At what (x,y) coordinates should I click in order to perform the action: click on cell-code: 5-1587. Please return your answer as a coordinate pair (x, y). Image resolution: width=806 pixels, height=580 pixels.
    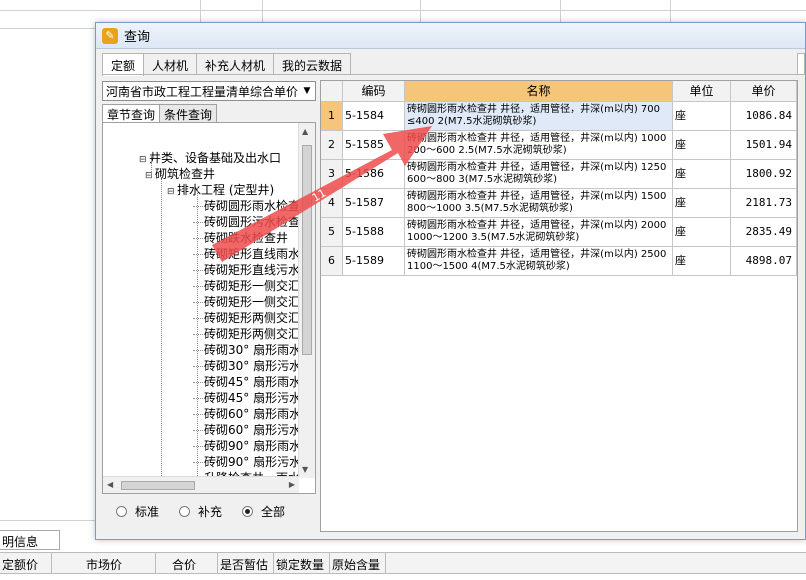
    Looking at the image, I should click on (374, 203).